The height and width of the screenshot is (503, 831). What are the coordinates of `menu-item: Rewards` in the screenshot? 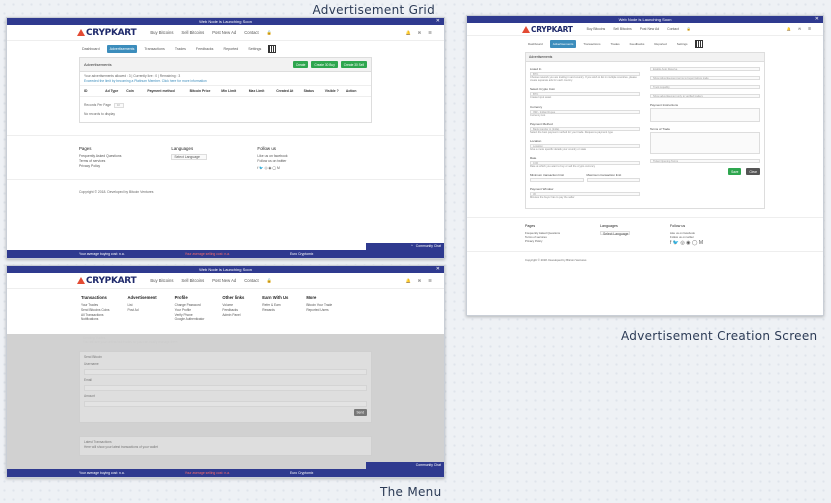 It's located at (275, 310).